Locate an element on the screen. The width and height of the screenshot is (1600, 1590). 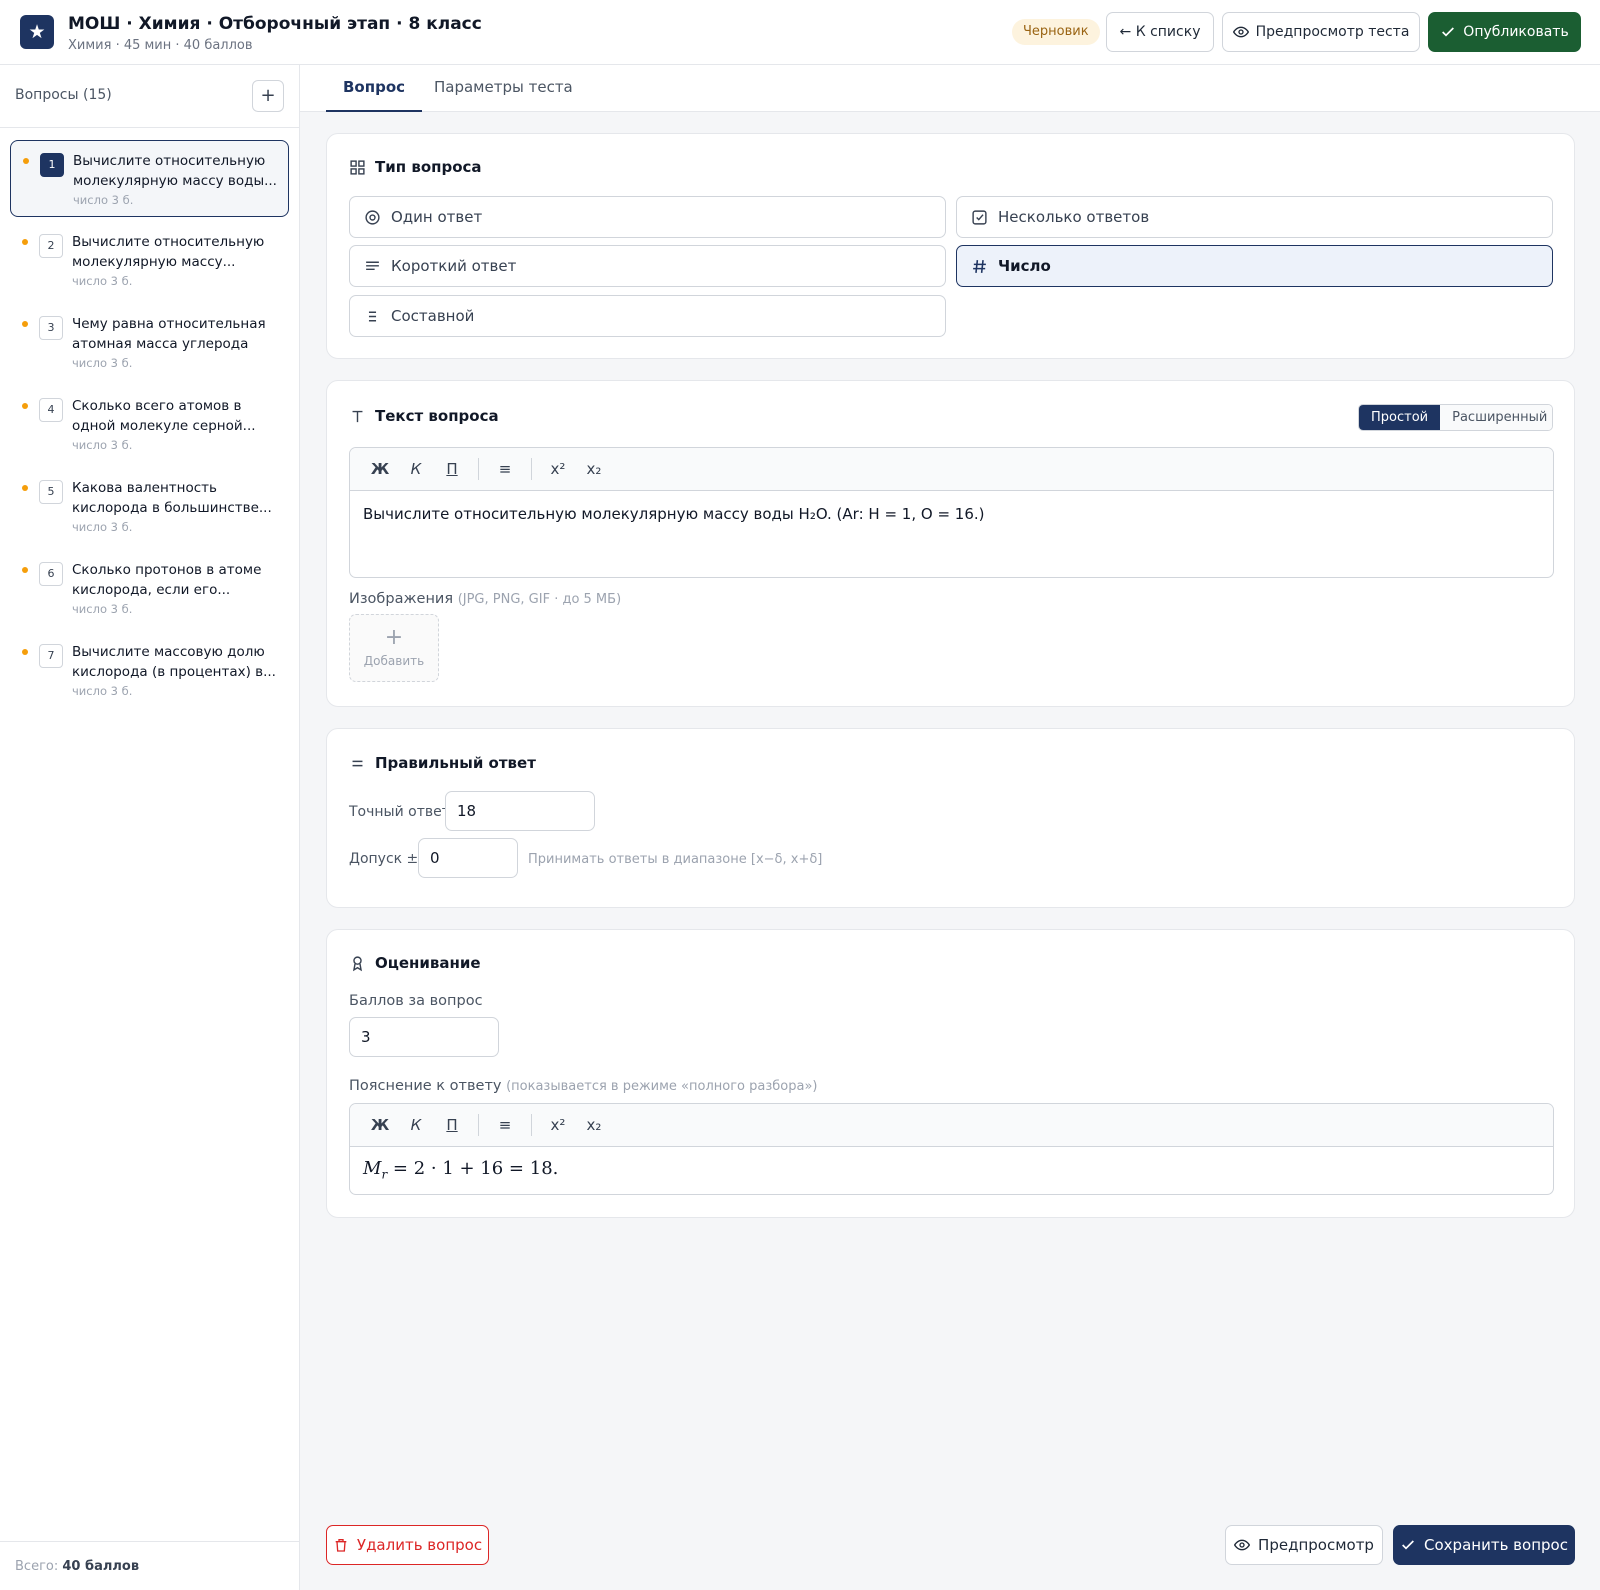
explanation-content: Mr = 2 · 1 + 16 = 18. is located at coordinates (951, 1170).